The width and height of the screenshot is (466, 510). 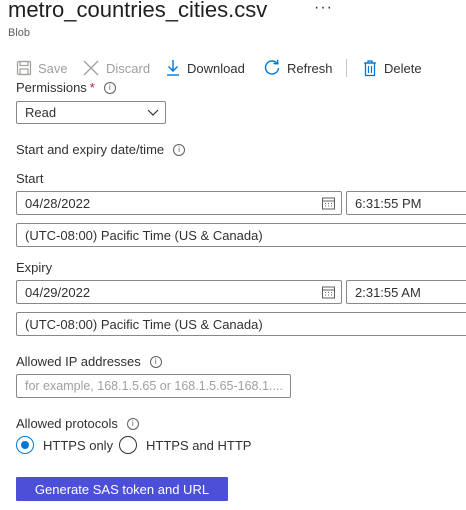 I want to click on chevron-down-icon, so click(x=153, y=113).